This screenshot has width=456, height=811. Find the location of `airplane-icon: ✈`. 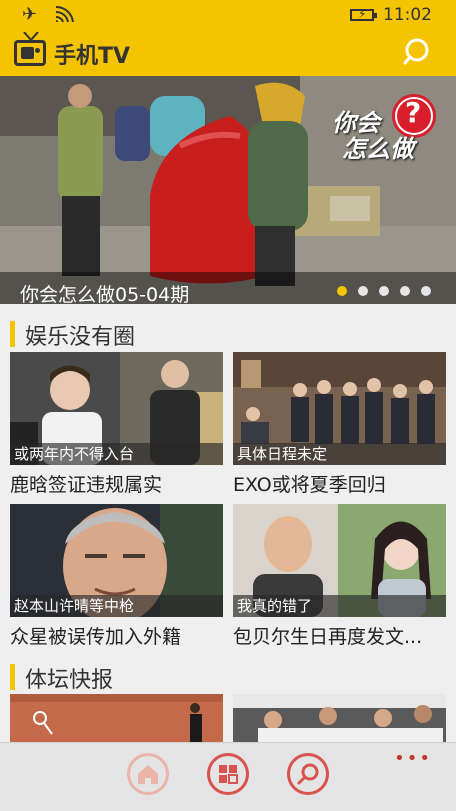

airplane-icon: ✈ is located at coordinates (30, 14).